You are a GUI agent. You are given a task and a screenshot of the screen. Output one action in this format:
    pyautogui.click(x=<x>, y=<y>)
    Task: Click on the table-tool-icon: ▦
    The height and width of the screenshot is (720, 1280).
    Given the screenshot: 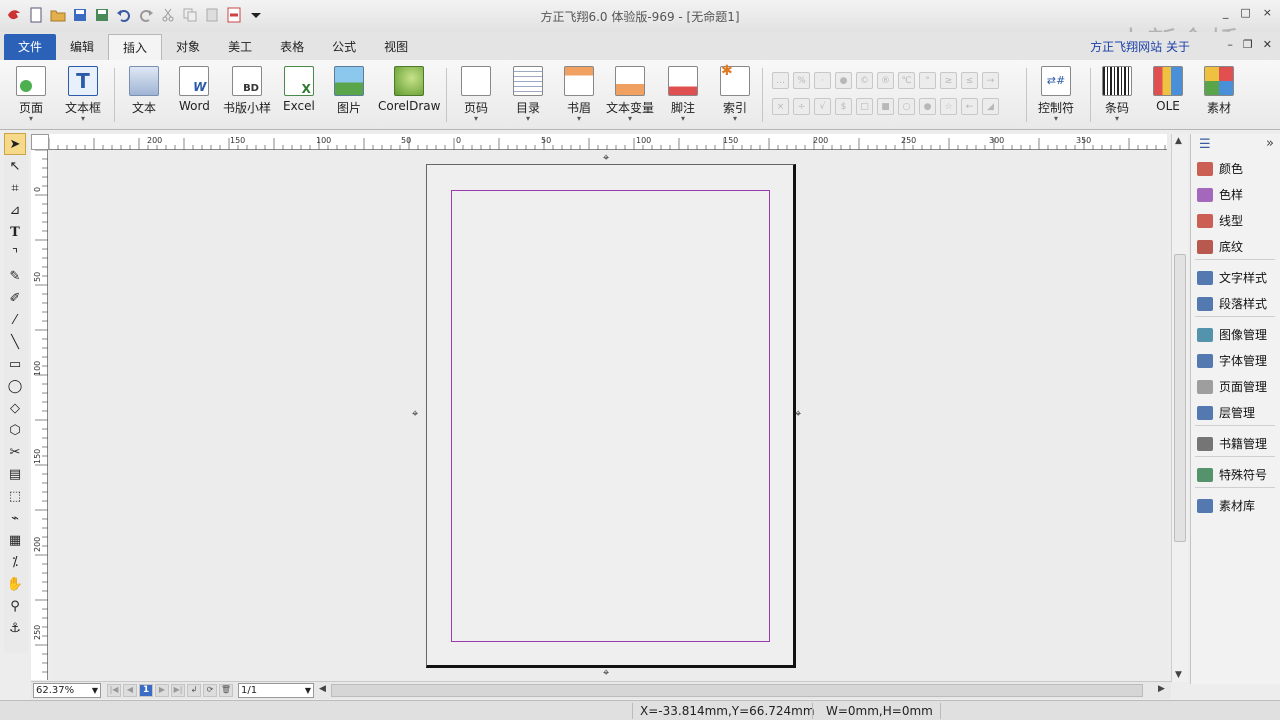 What is the action you would take?
    pyautogui.click(x=15, y=540)
    